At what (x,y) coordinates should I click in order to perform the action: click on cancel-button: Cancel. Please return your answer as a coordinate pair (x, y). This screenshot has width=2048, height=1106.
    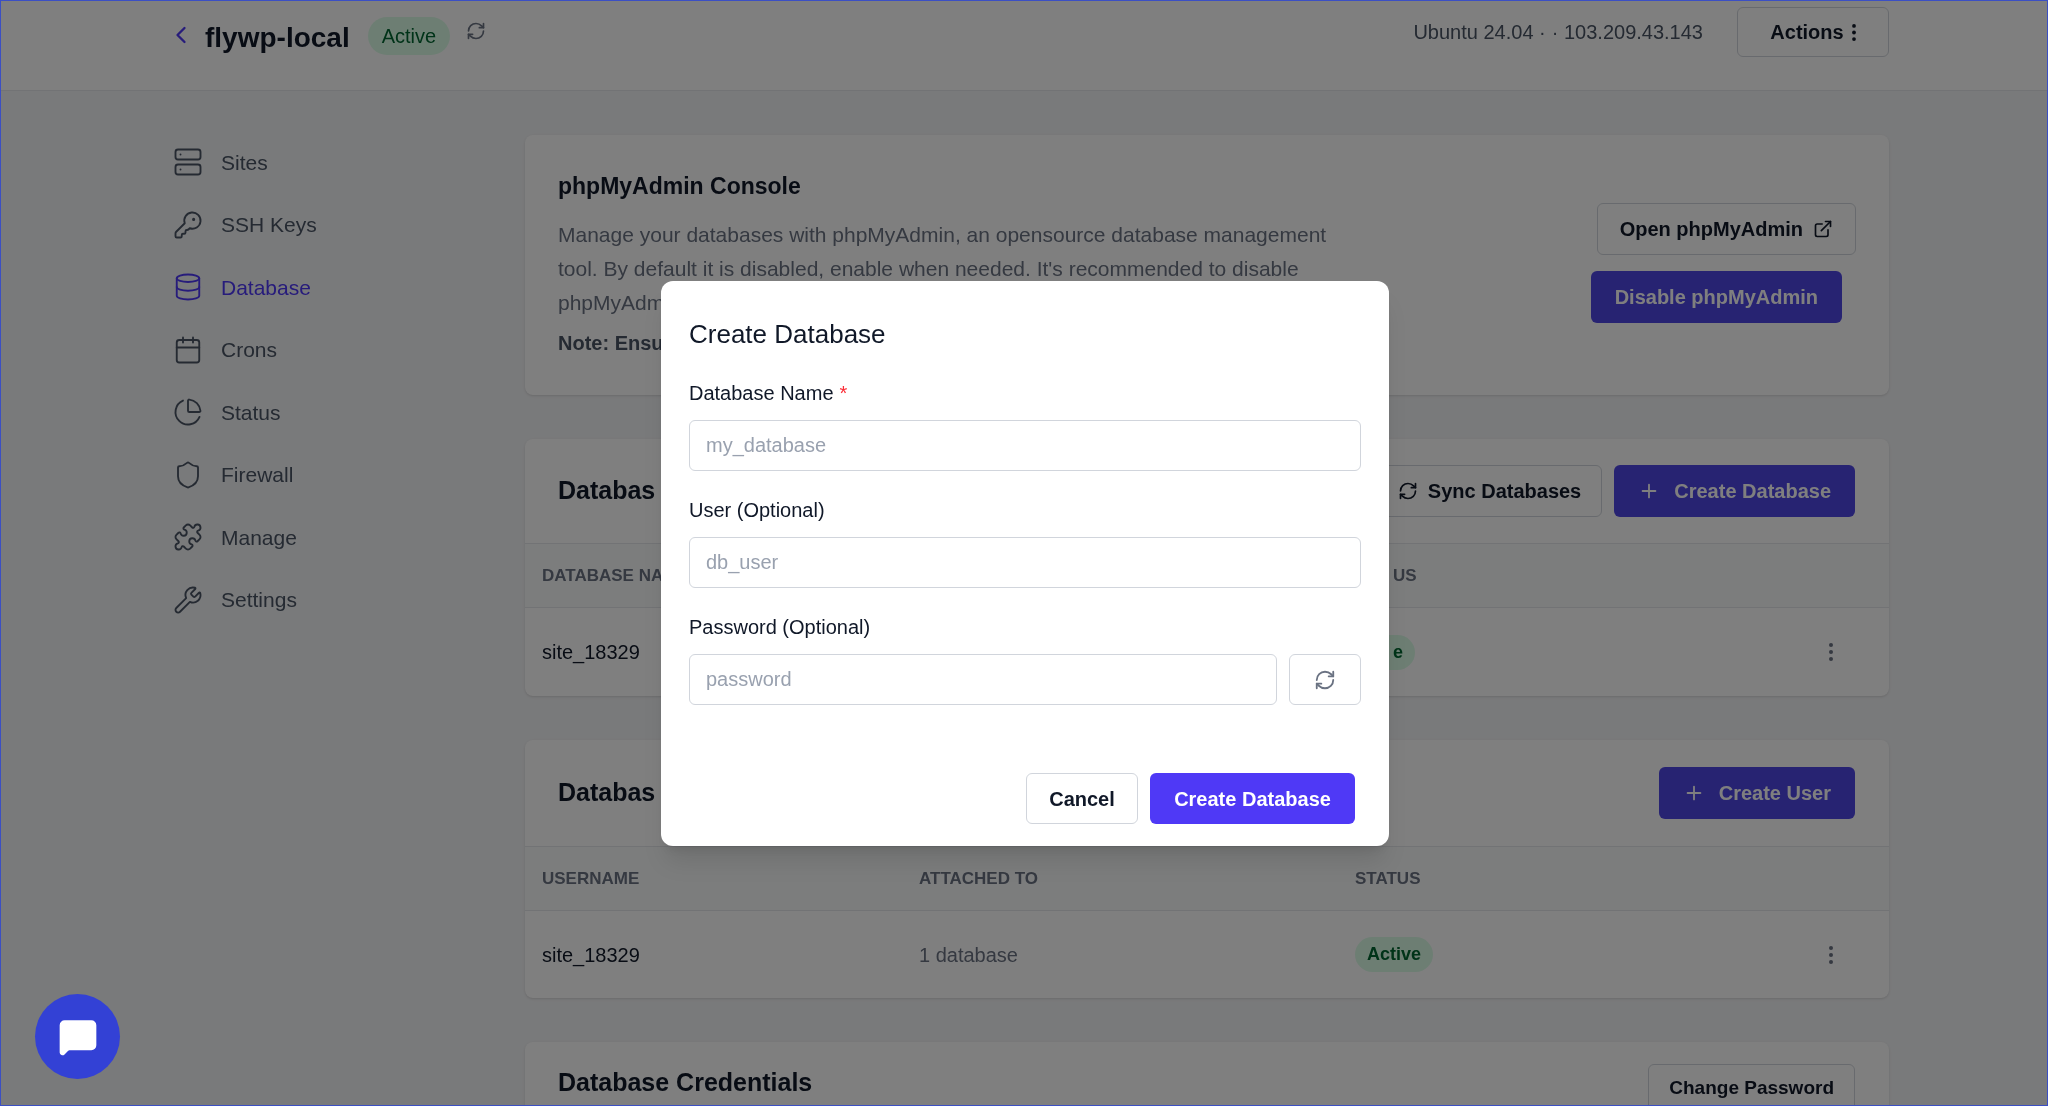
    Looking at the image, I should click on (1082, 798).